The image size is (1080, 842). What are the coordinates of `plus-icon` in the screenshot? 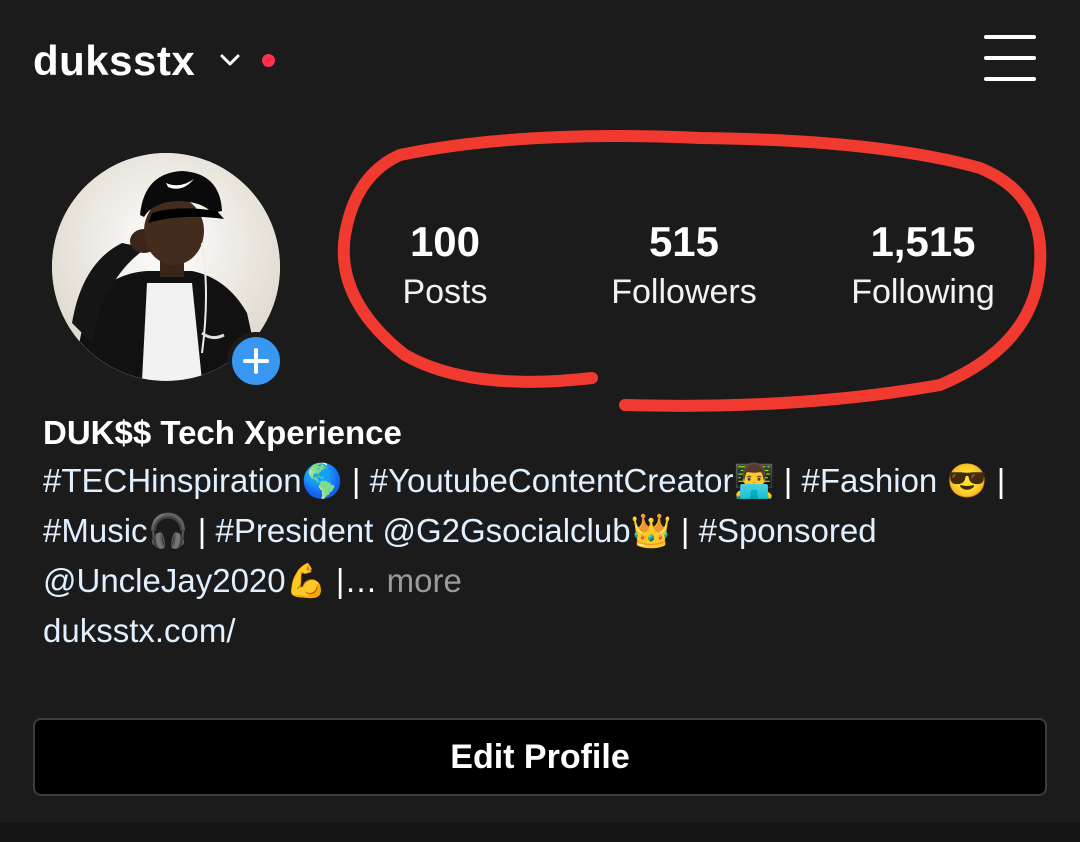 It's located at (256, 361).